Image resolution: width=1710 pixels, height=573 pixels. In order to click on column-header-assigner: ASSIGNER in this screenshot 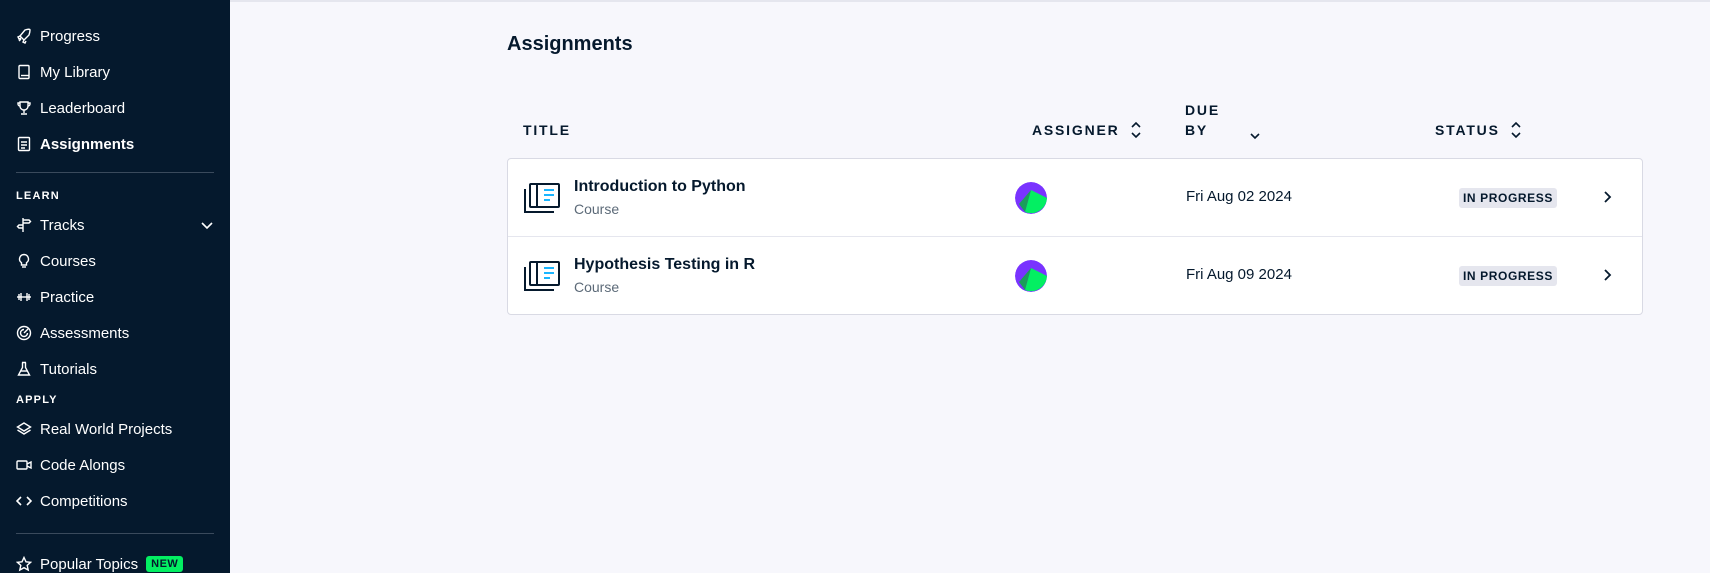, I will do `click(1087, 130)`.